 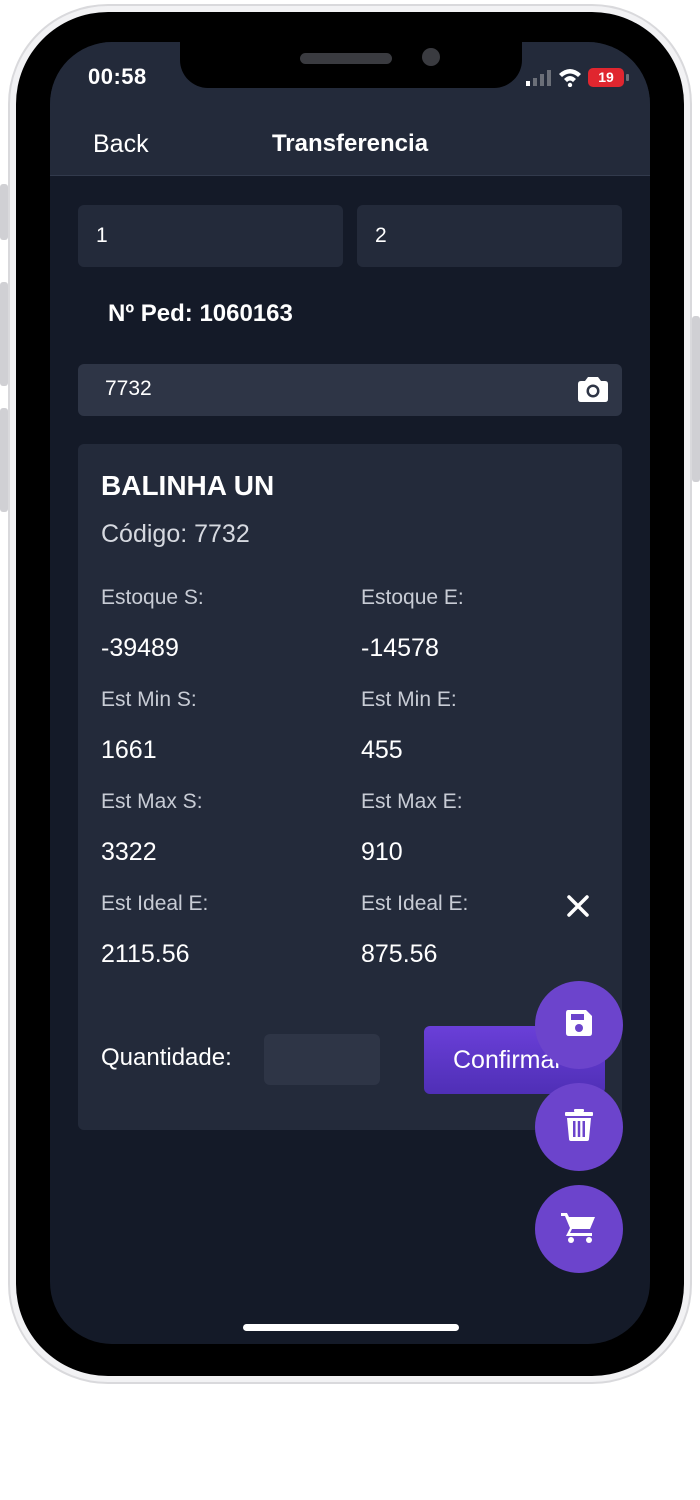 What do you see at coordinates (593, 391) in the screenshot?
I see `camera-icon` at bounding box center [593, 391].